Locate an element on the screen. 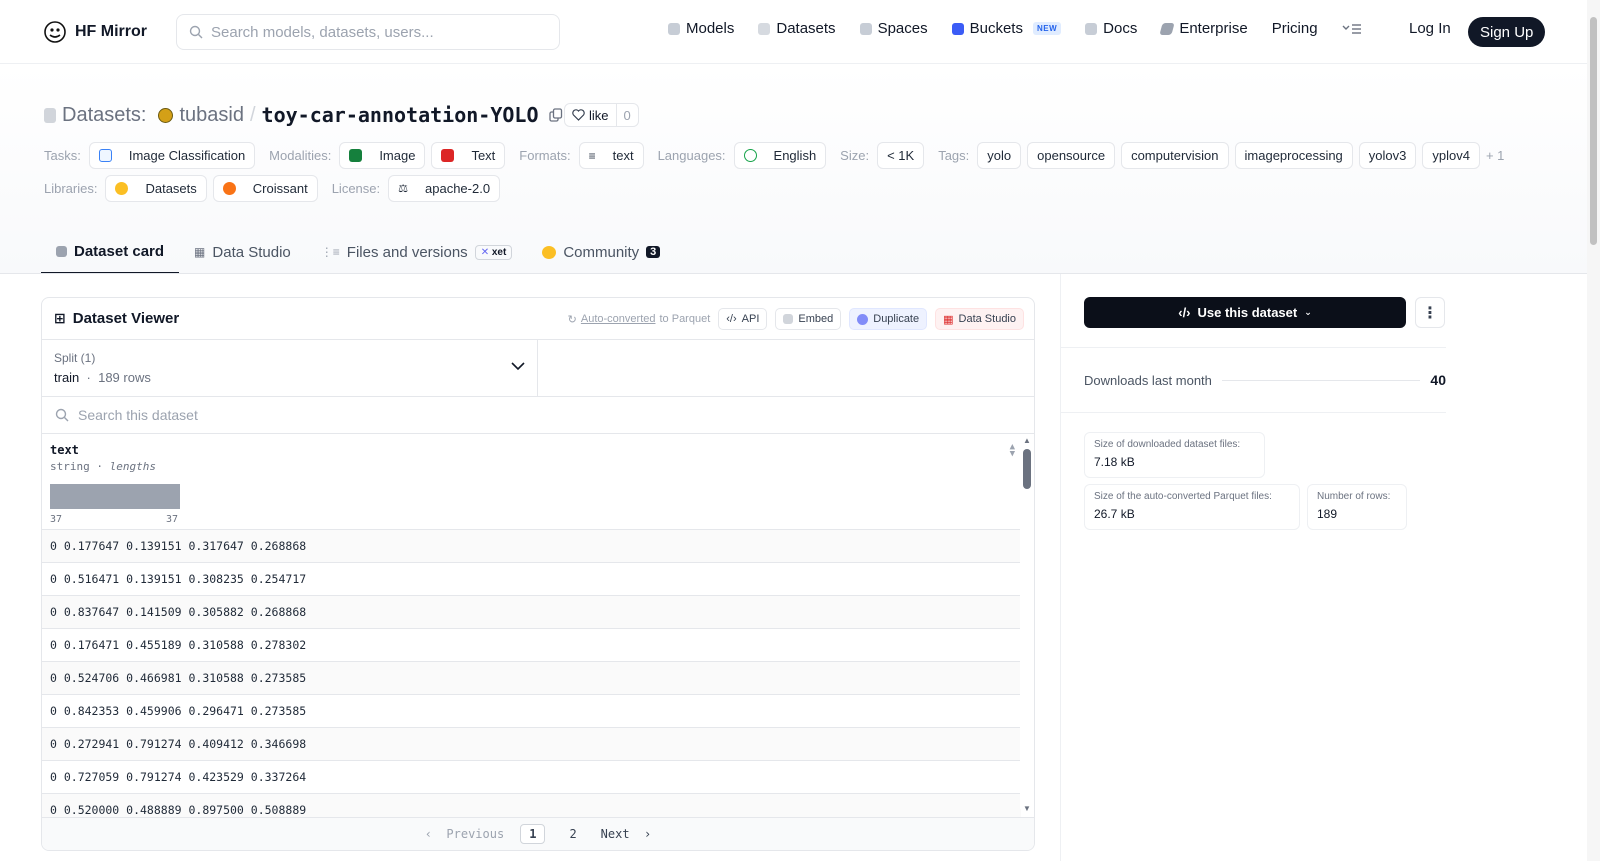  brand-logo: HF Mirror is located at coordinates (95, 32).